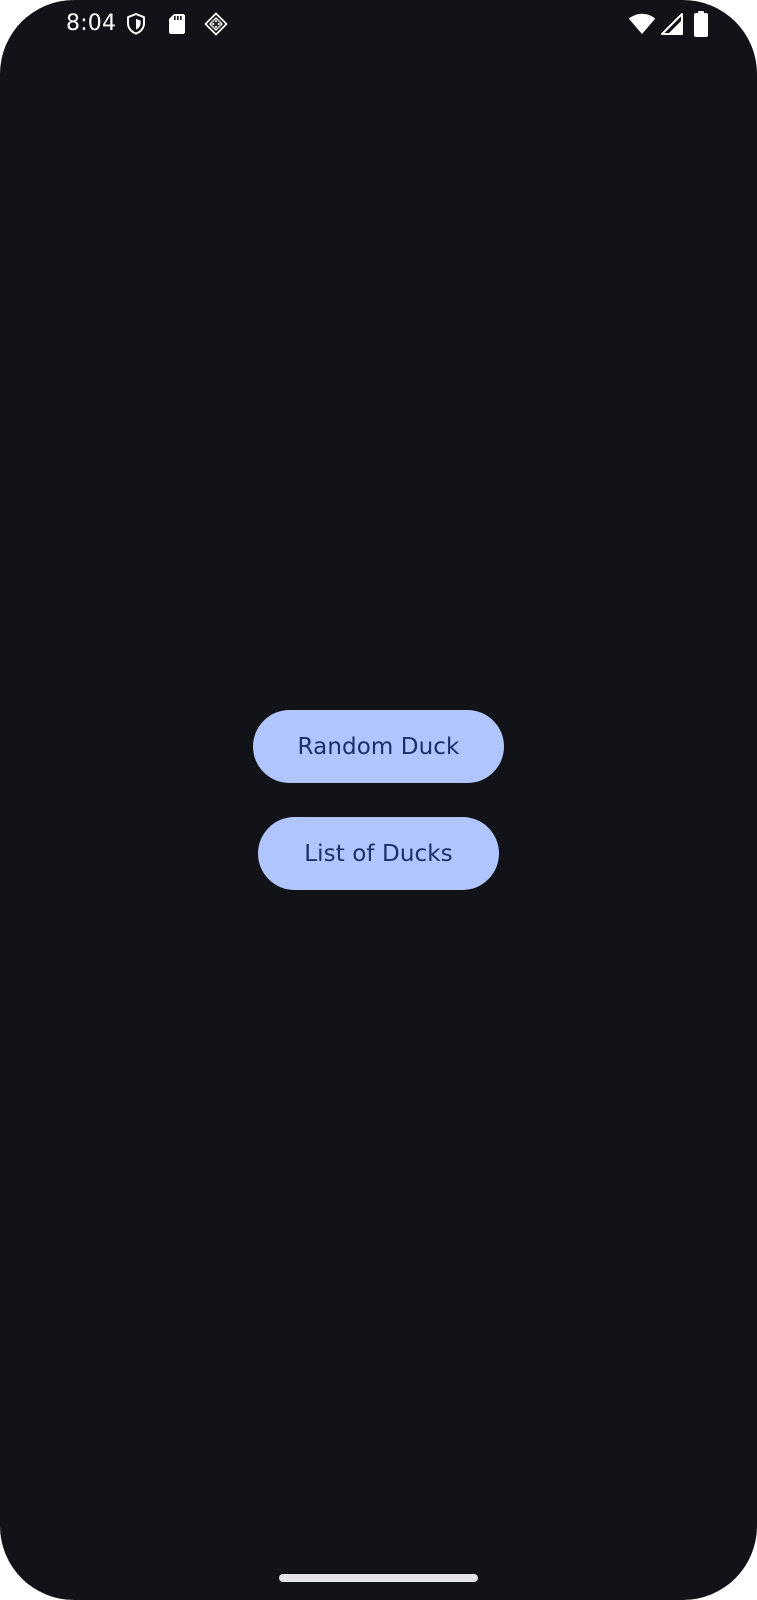  Describe the element at coordinates (378, 746) in the screenshot. I see `random-duck-button: Random Duck` at that location.